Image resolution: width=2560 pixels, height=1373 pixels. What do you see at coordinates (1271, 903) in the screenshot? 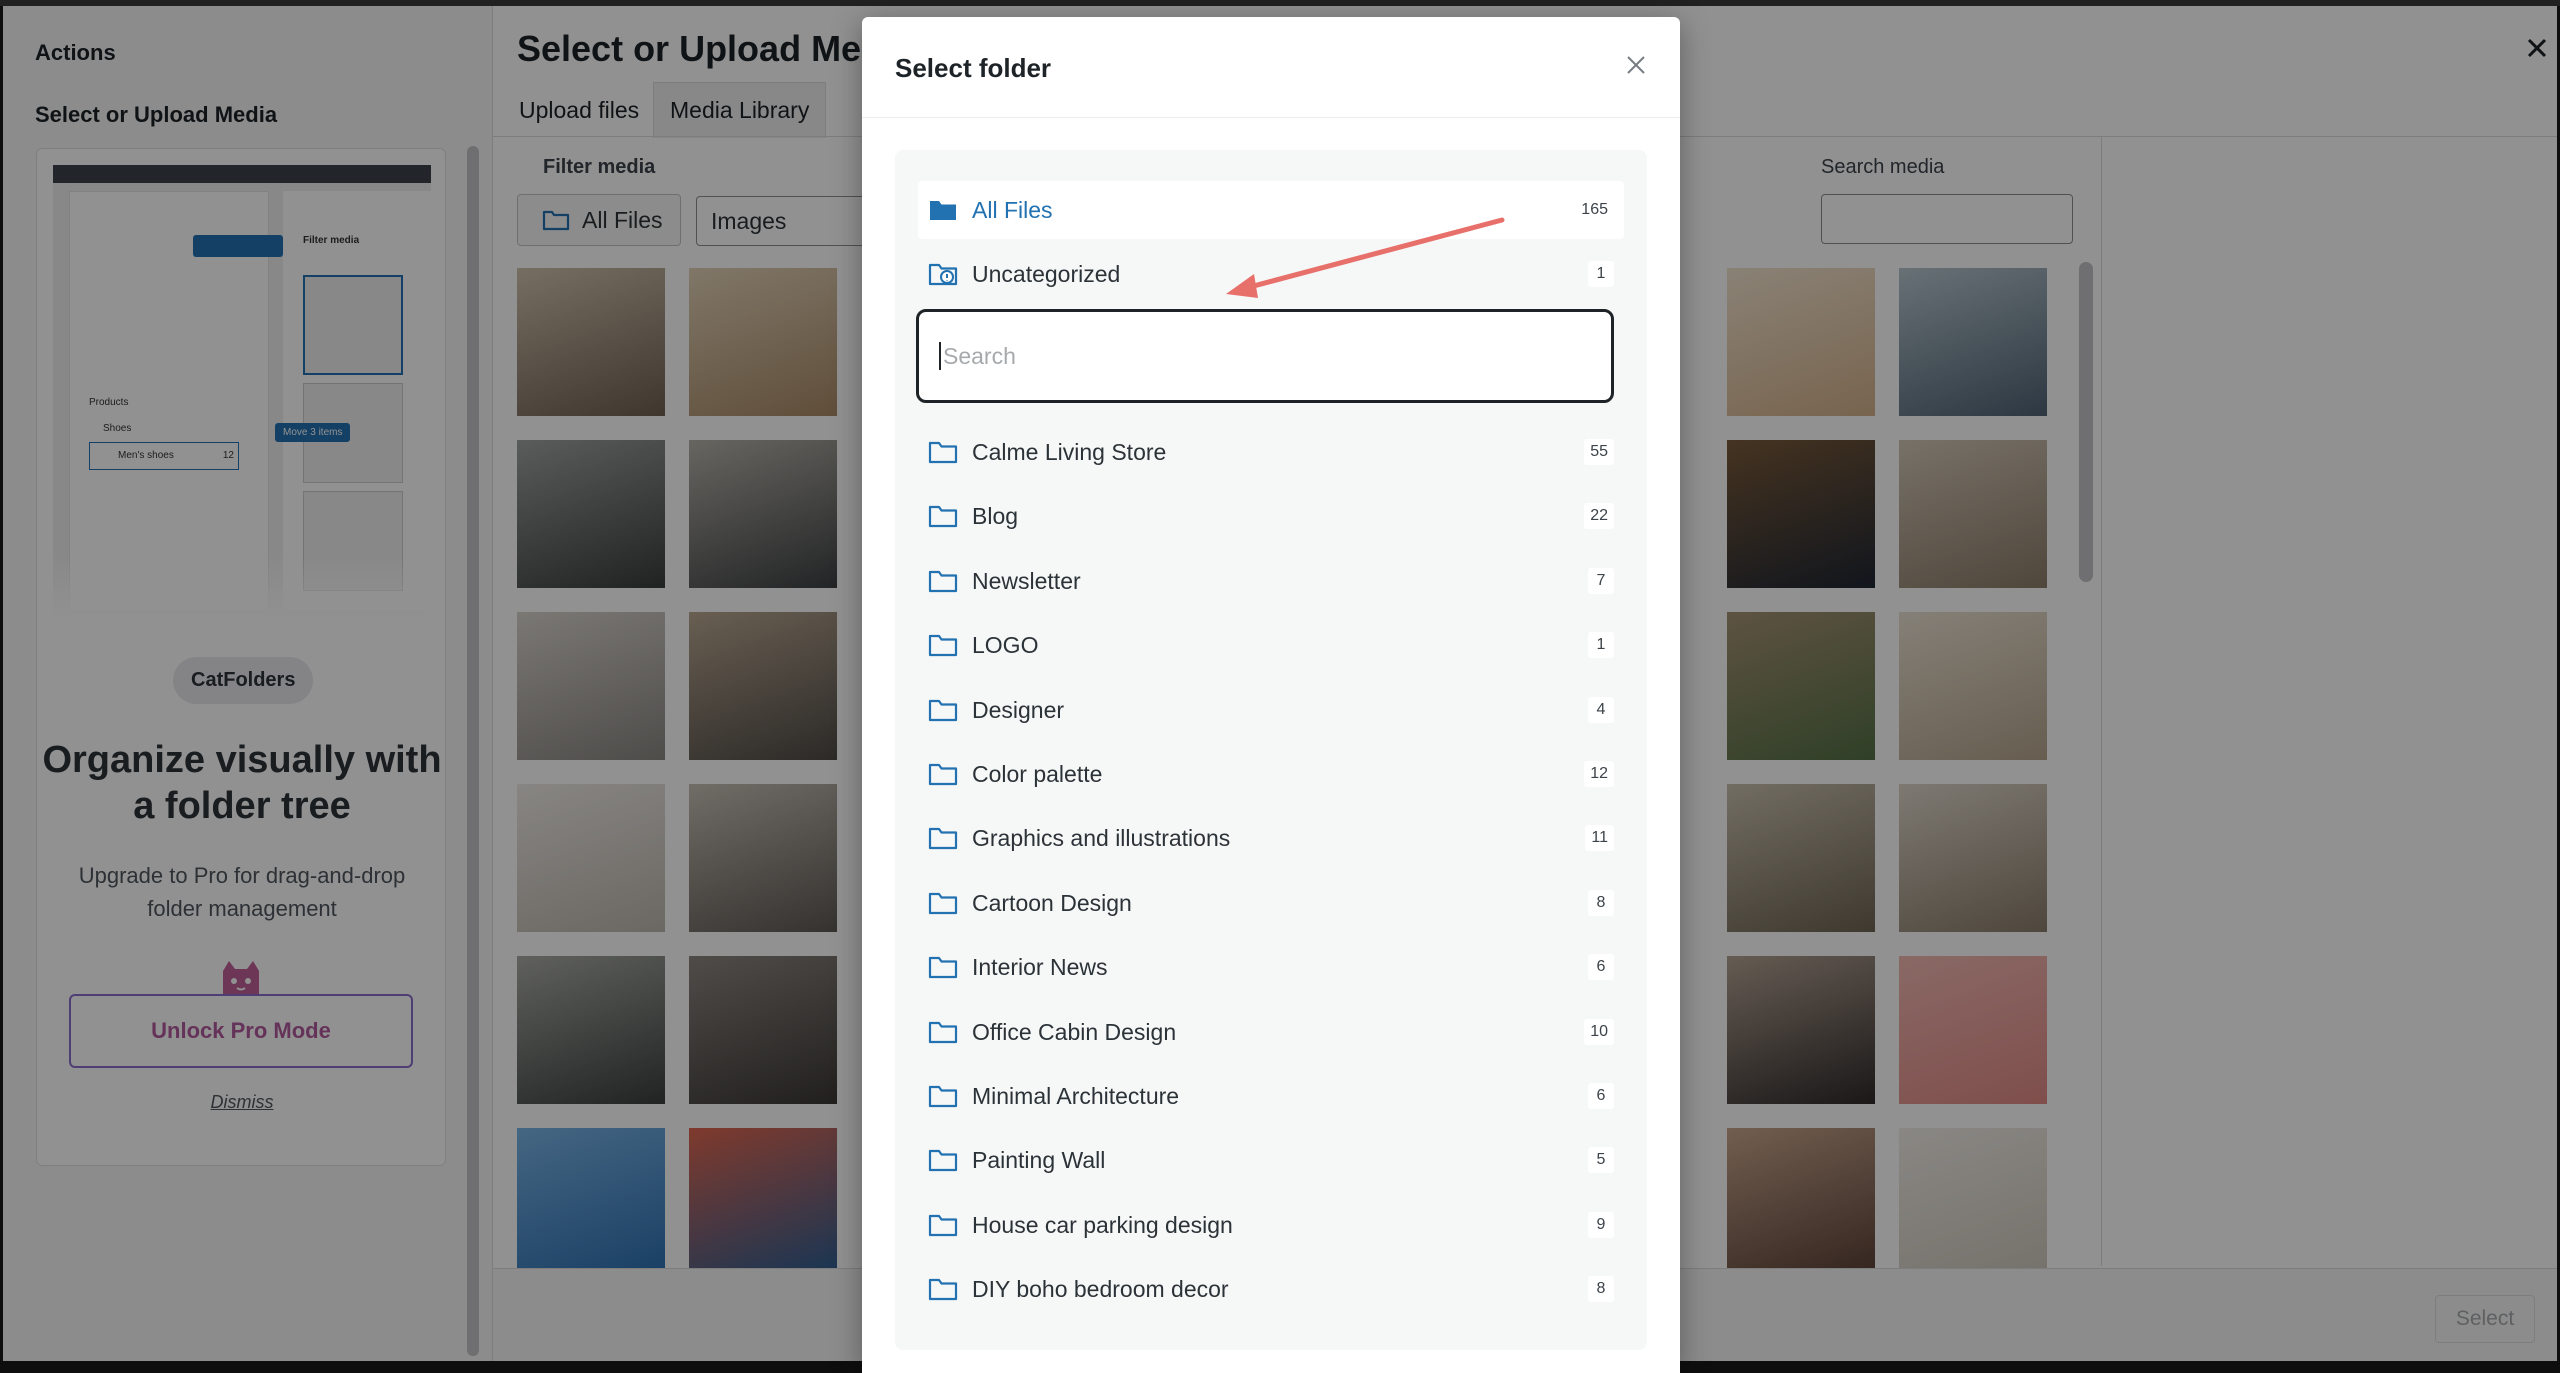
I see `folder-row: Cartoon Design 8` at bounding box center [1271, 903].